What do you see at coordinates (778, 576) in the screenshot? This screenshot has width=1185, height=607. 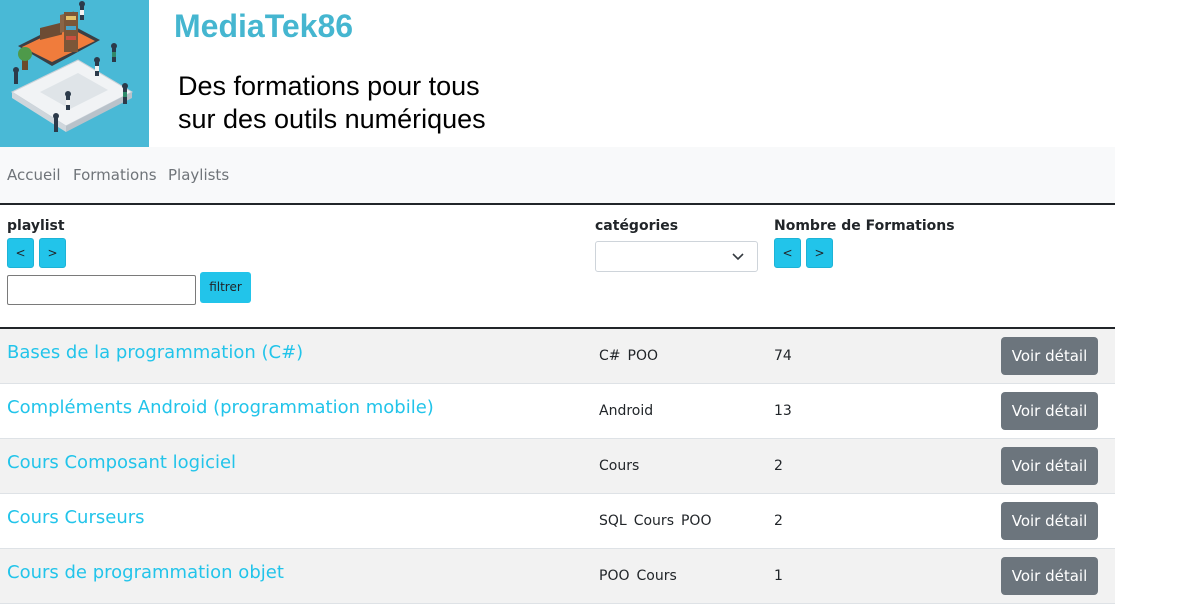 I see `formation-count: 1` at bounding box center [778, 576].